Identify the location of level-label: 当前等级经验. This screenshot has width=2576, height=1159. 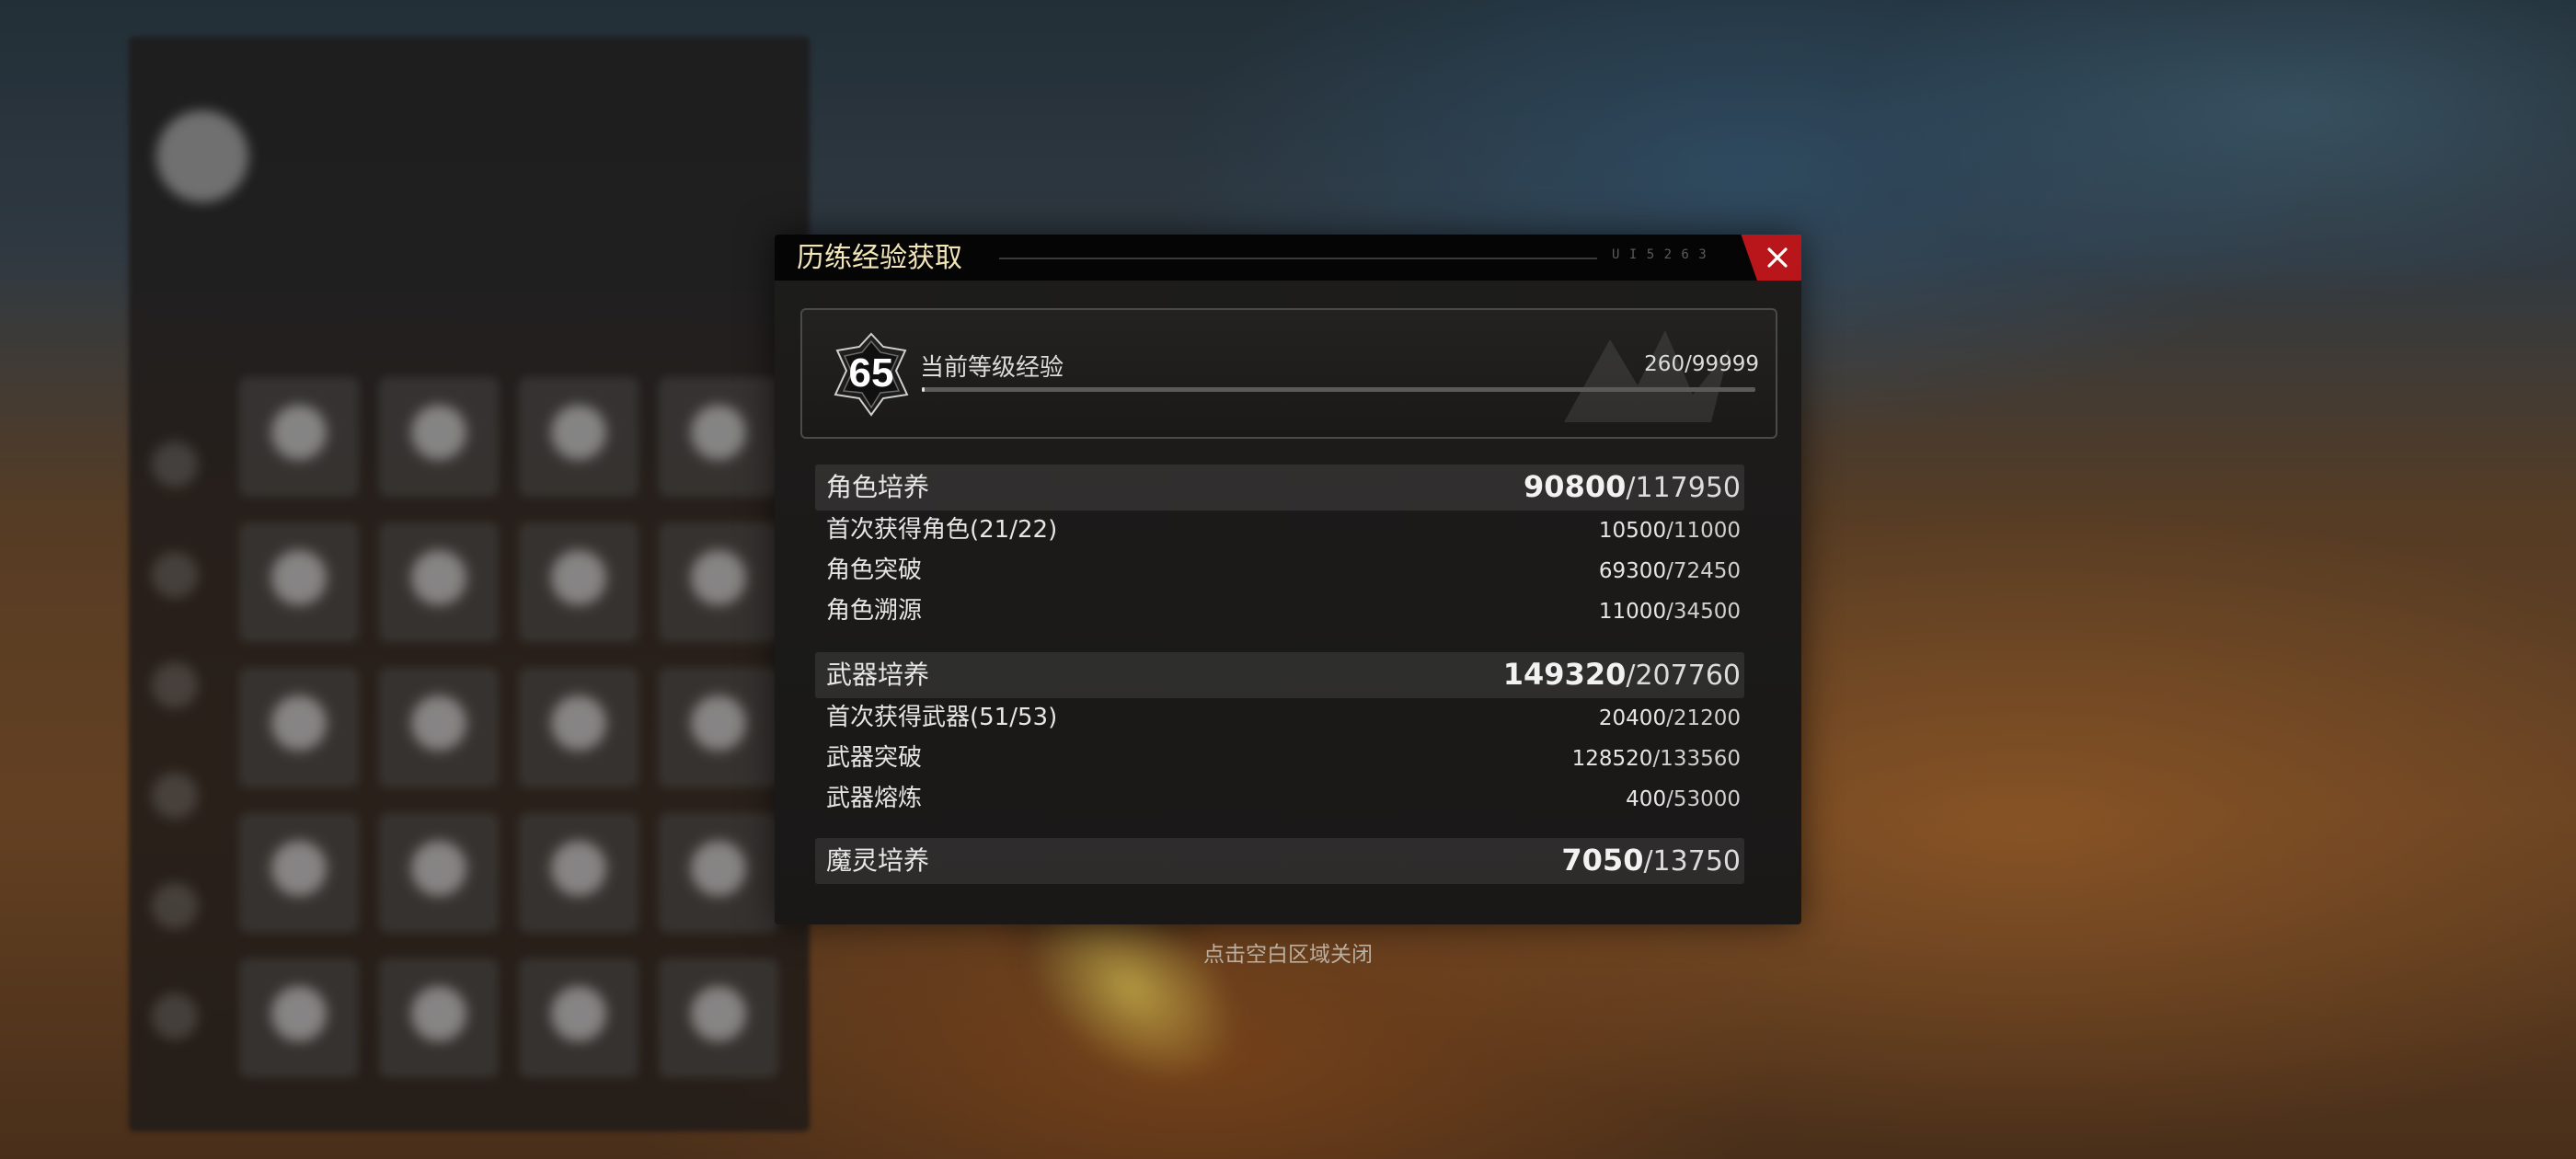
(992, 368).